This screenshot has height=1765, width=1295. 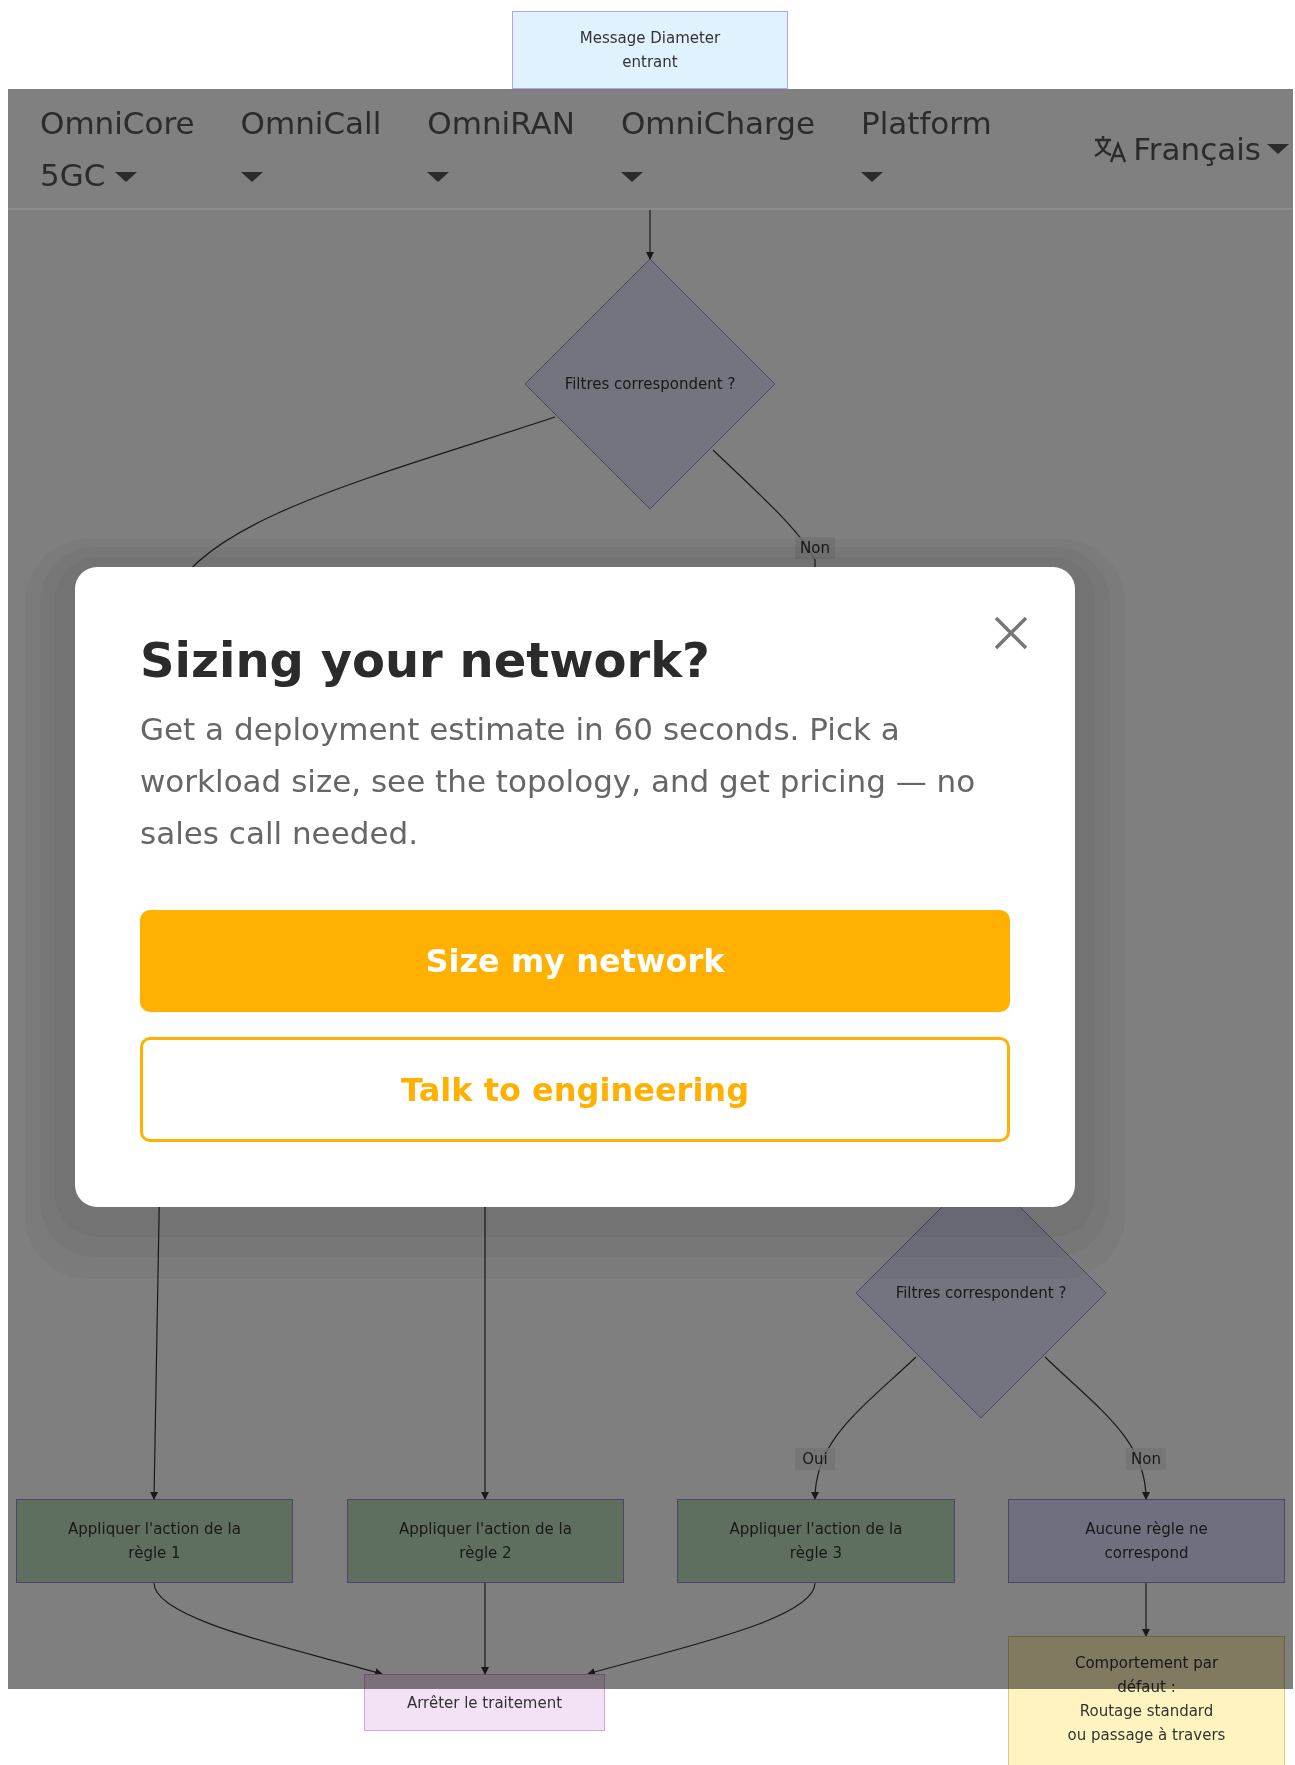 I want to click on close-icon, so click(x=1011, y=633).